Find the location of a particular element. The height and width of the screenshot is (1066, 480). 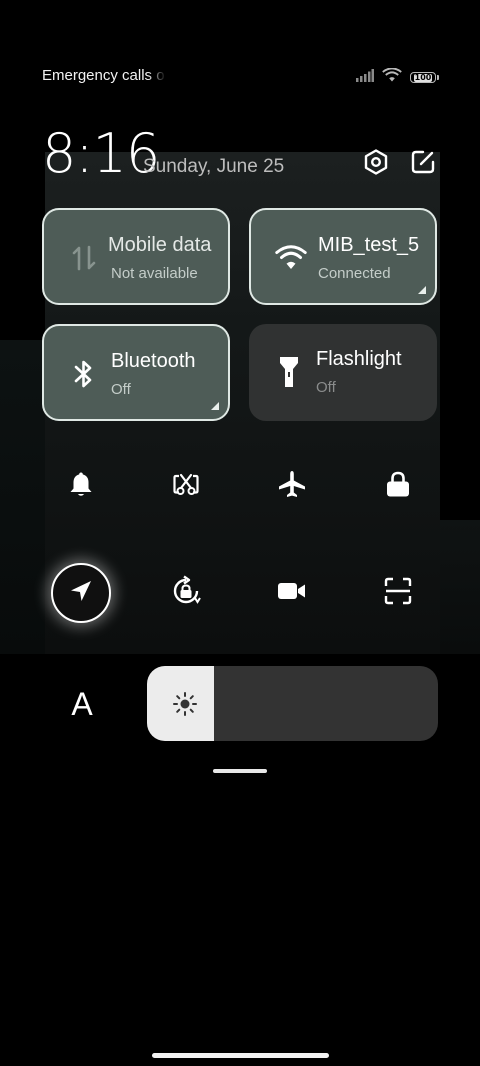

airplane-icon is located at coordinates (292, 486).